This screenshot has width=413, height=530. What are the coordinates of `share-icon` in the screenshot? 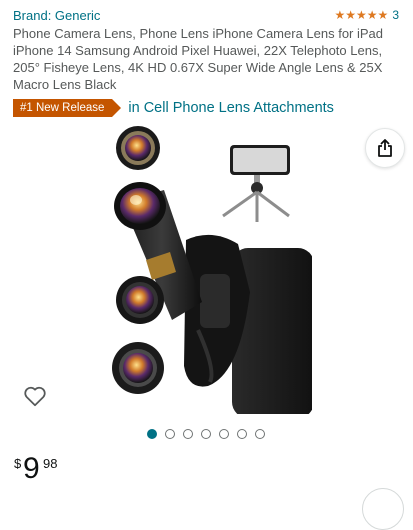 It's located at (385, 148).